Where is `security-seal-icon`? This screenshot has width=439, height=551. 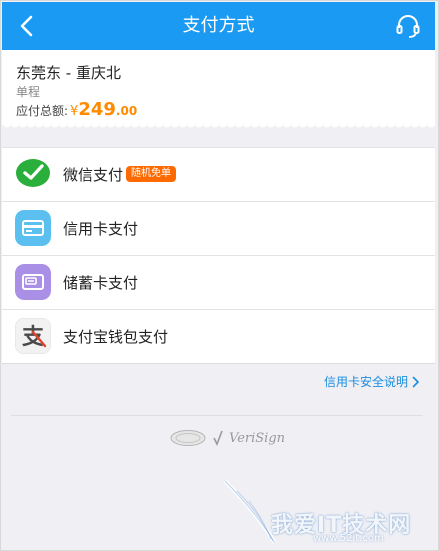
security-seal-icon is located at coordinates (188, 438).